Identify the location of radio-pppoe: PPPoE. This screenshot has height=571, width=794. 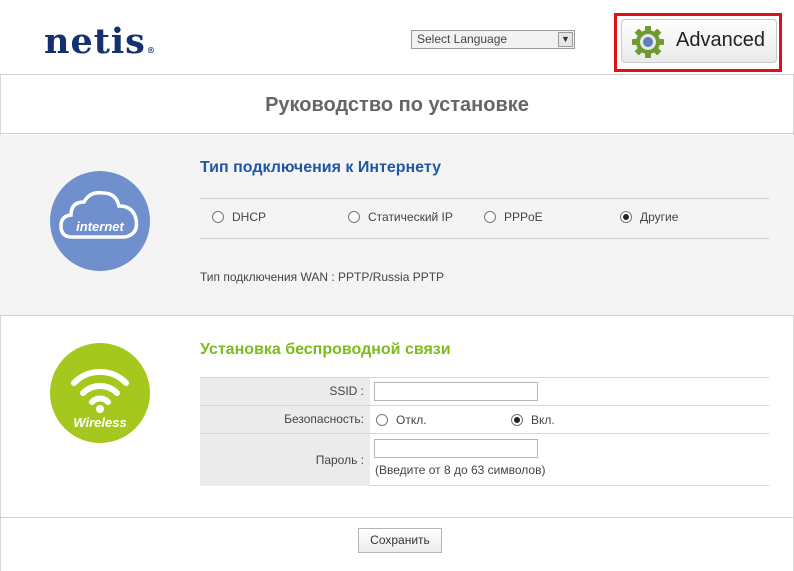
(513, 217).